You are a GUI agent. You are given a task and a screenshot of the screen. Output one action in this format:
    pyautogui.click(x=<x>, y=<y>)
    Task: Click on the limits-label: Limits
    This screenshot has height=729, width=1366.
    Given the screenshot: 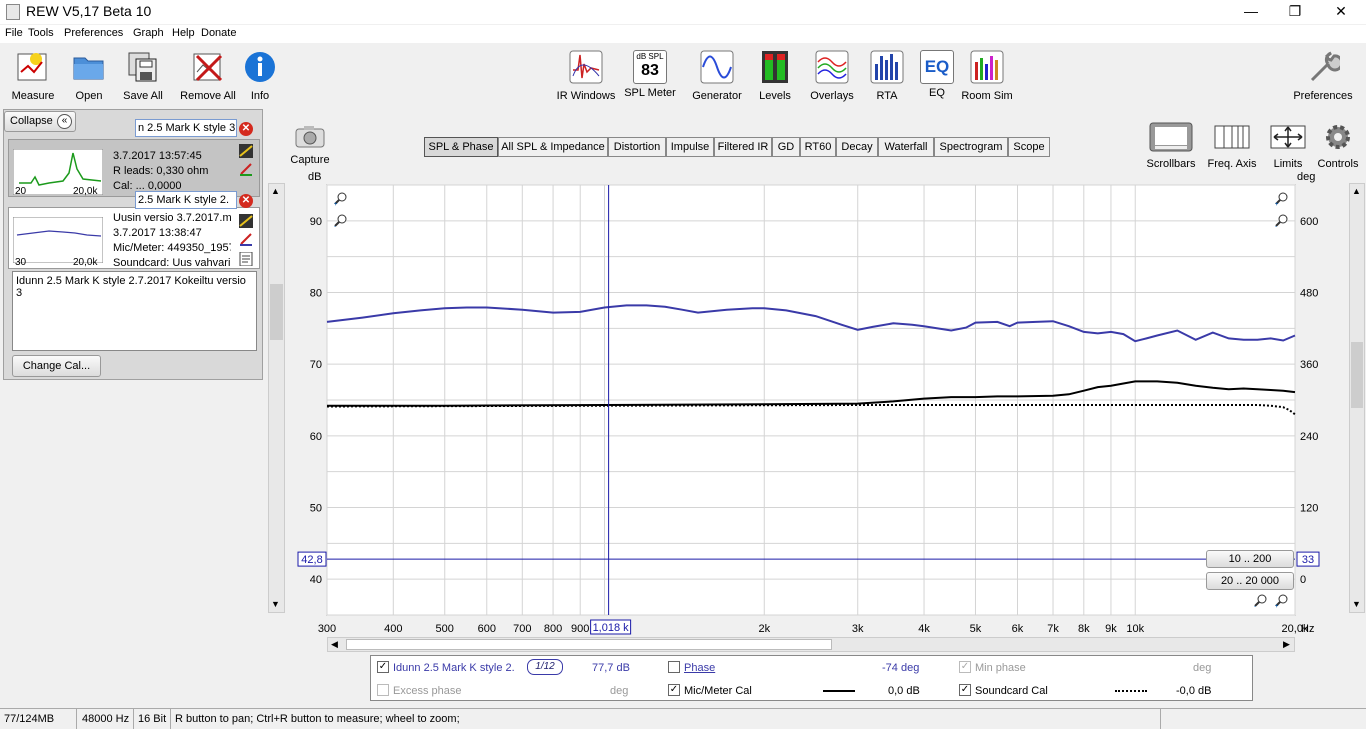 What is the action you would take?
    pyautogui.click(x=1288, y=164)
    